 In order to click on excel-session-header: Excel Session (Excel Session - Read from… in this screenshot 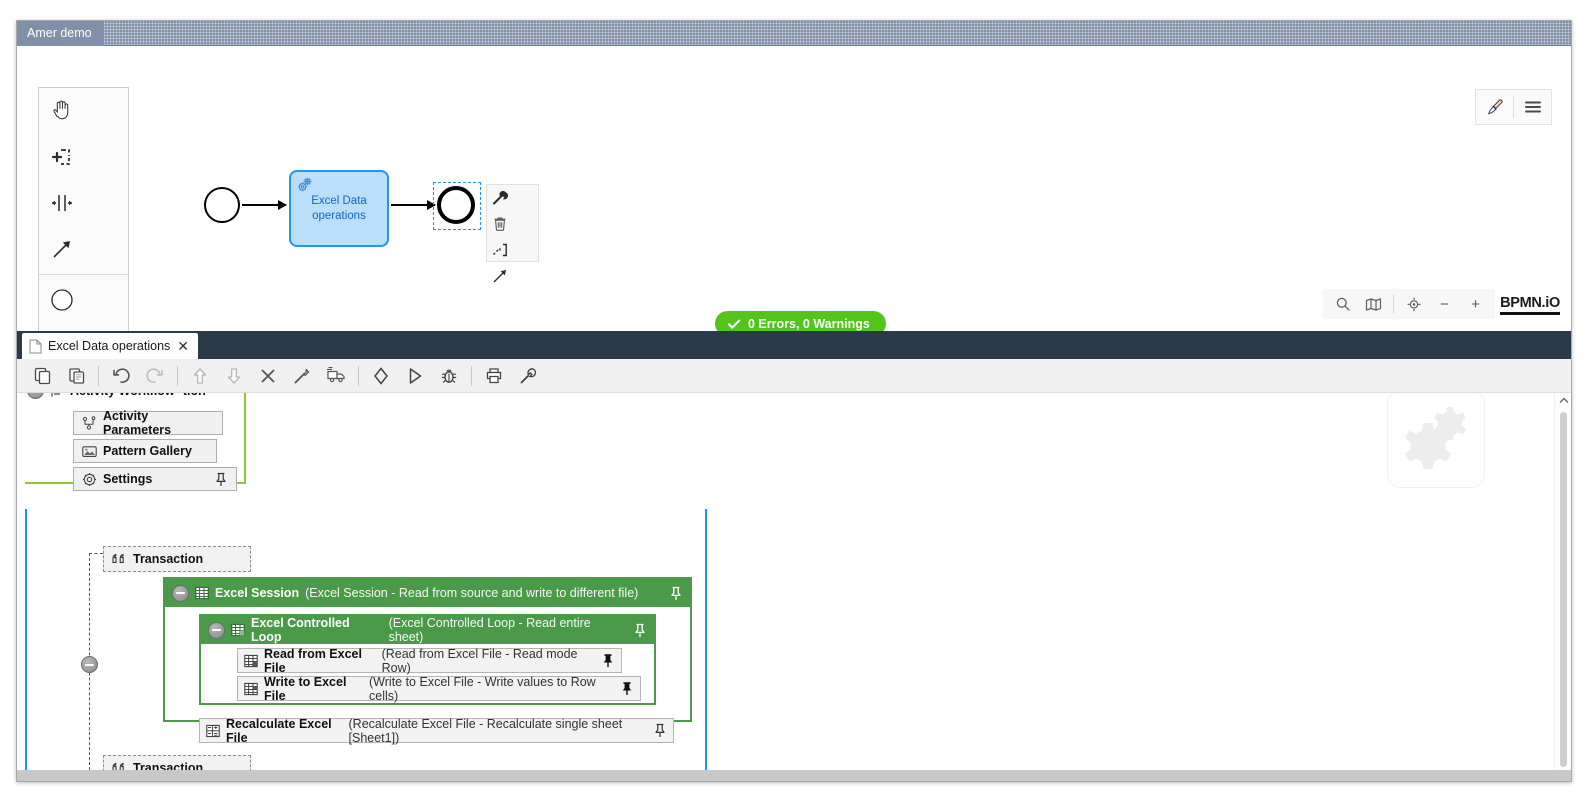, I will do `click(427, 593)`.